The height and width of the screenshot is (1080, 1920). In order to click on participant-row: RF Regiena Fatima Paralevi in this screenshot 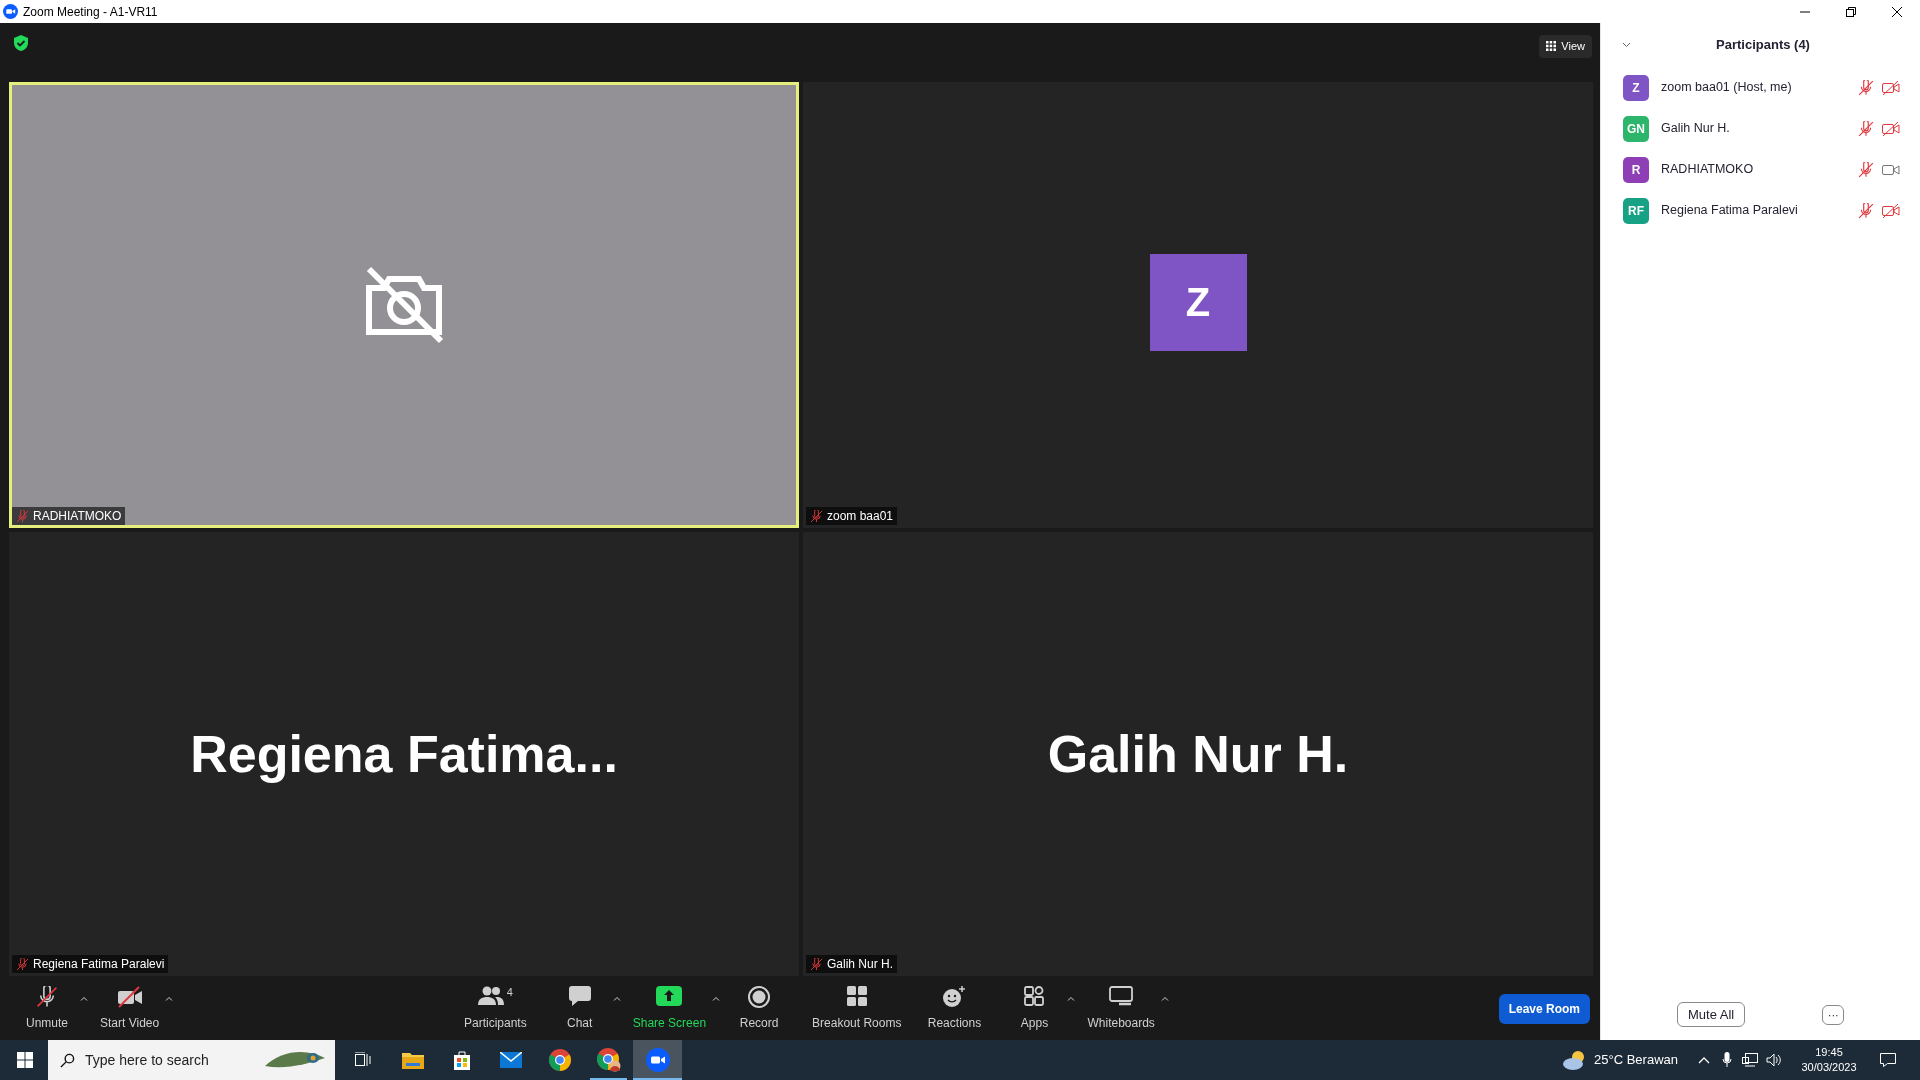, I will do `click(1760, 210)`.